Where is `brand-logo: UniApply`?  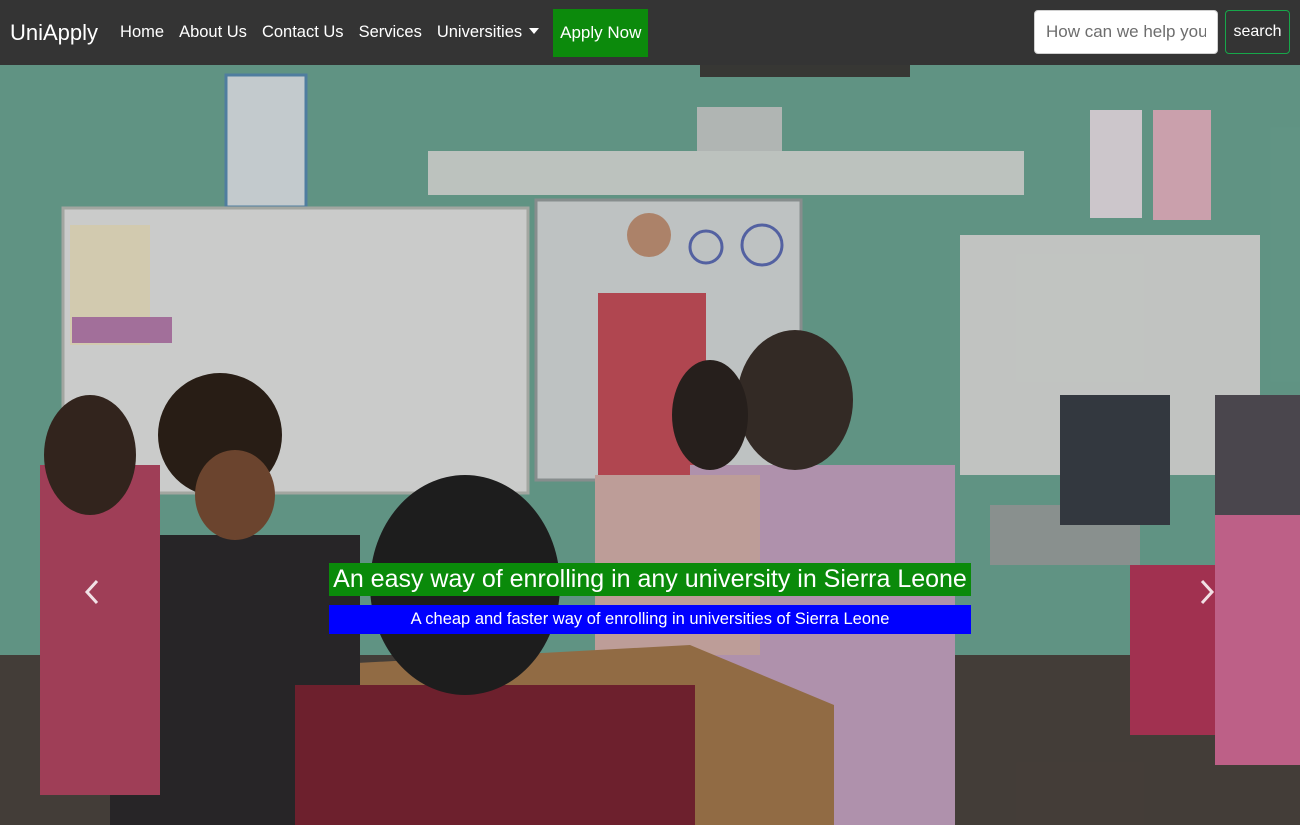 brand-logo: UniApply is located at coordinates (54, 33).